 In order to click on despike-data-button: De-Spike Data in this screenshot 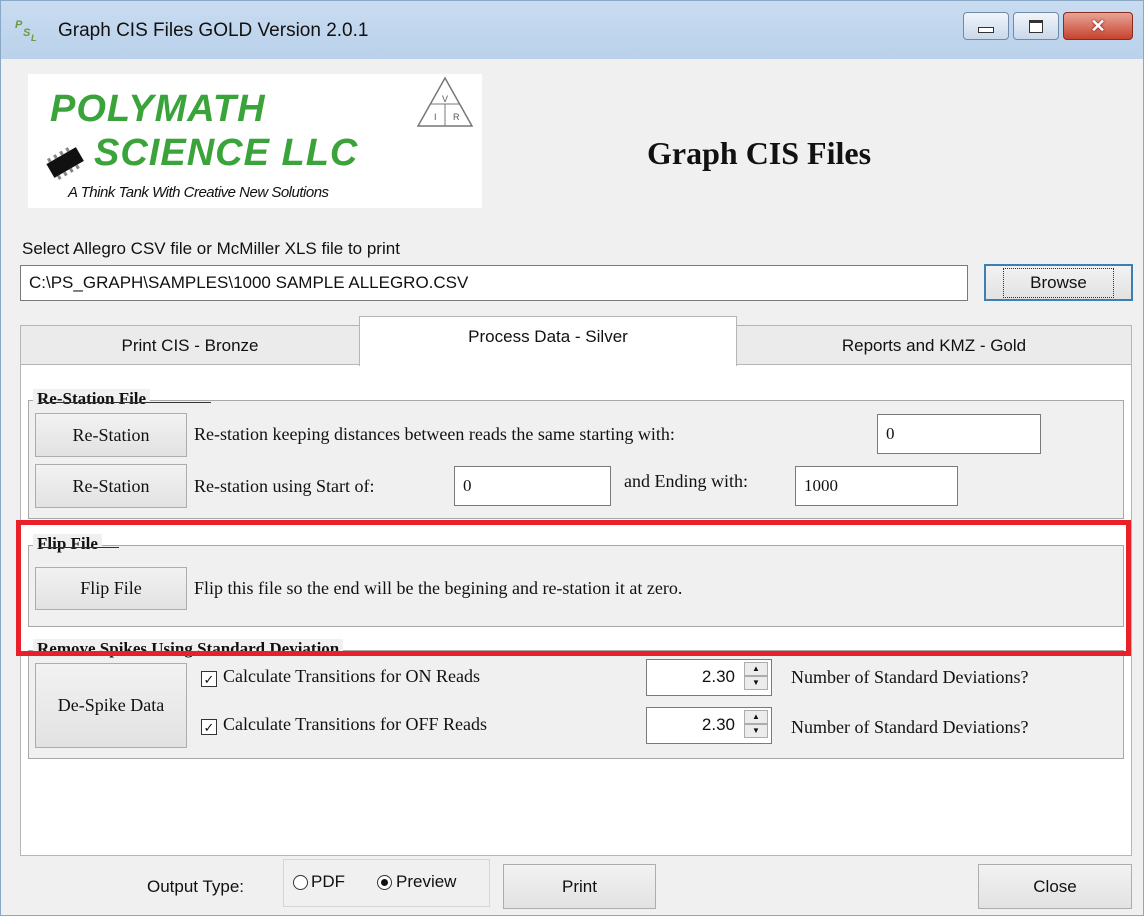, I will do `click(111, 705)`.